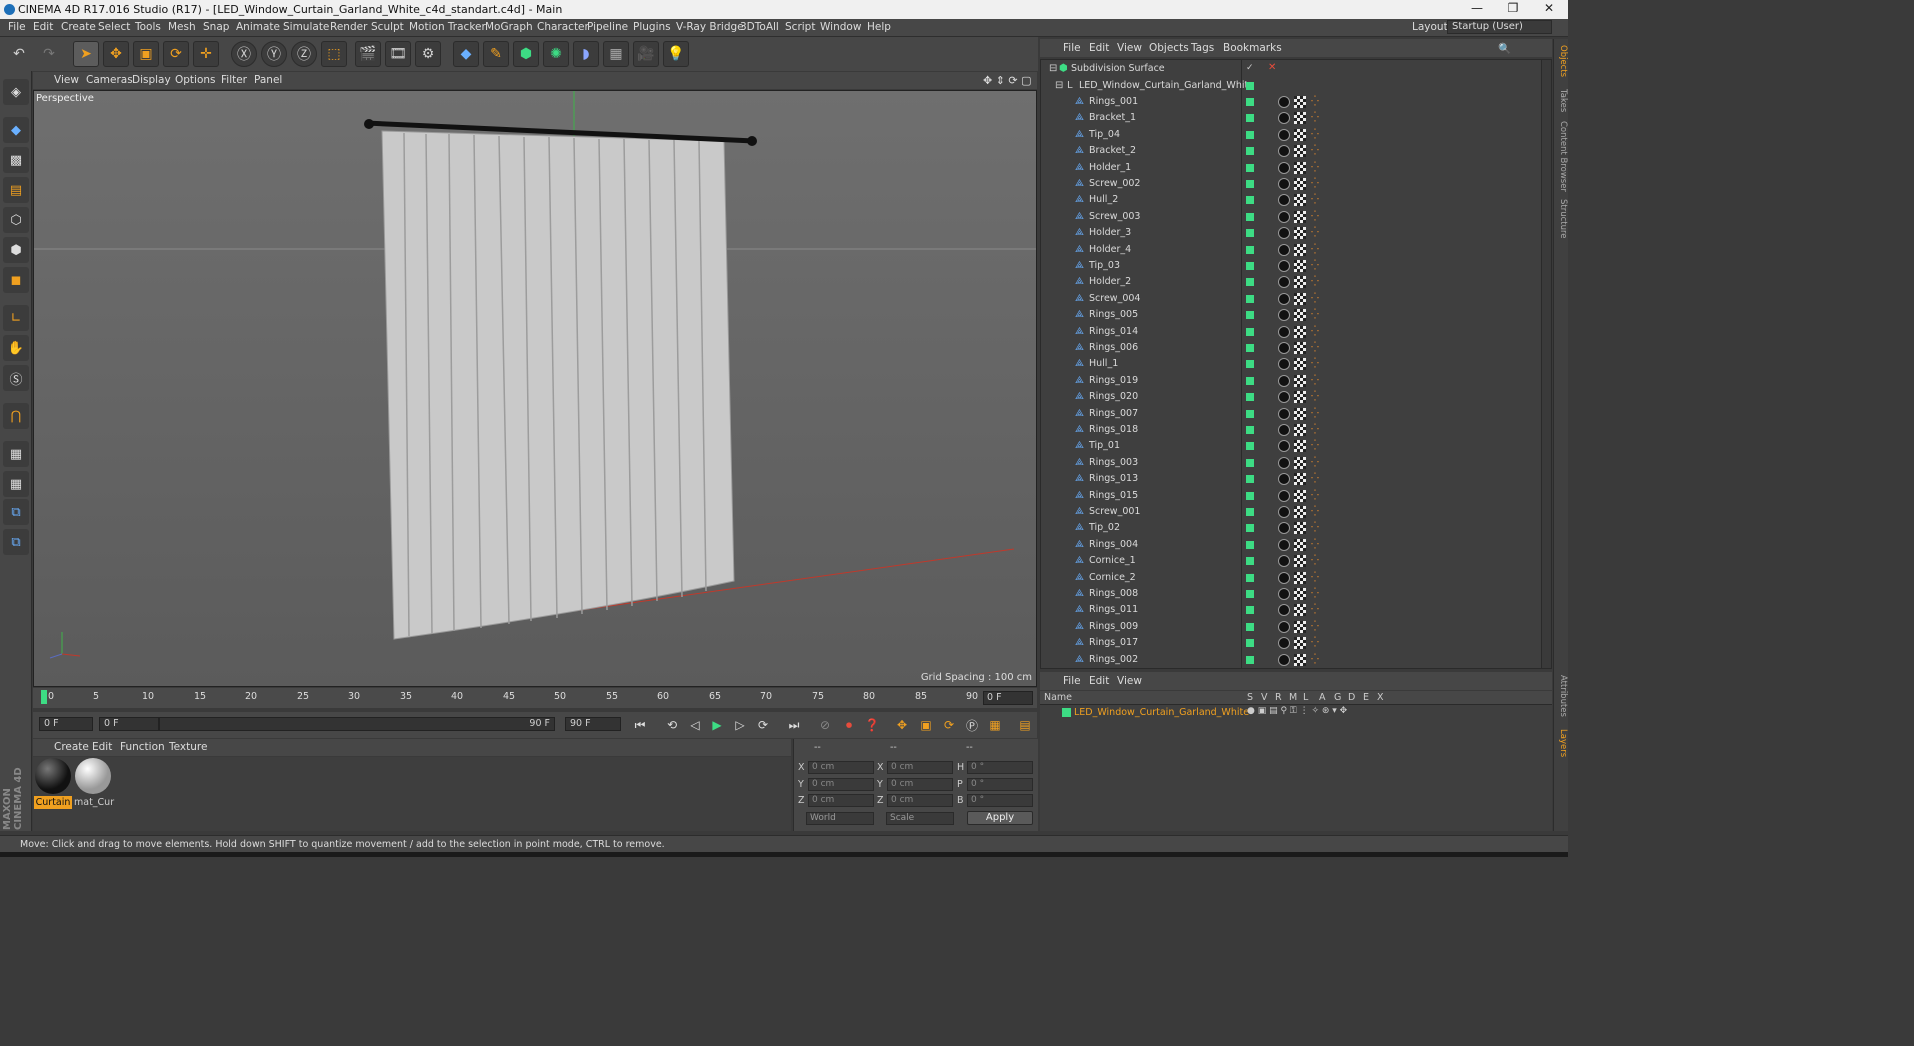  What do you see at coordinates (1000, 767) in the screenshot?
I see `rotation-h-field: 0 °` at bounding box center [1000, 767].